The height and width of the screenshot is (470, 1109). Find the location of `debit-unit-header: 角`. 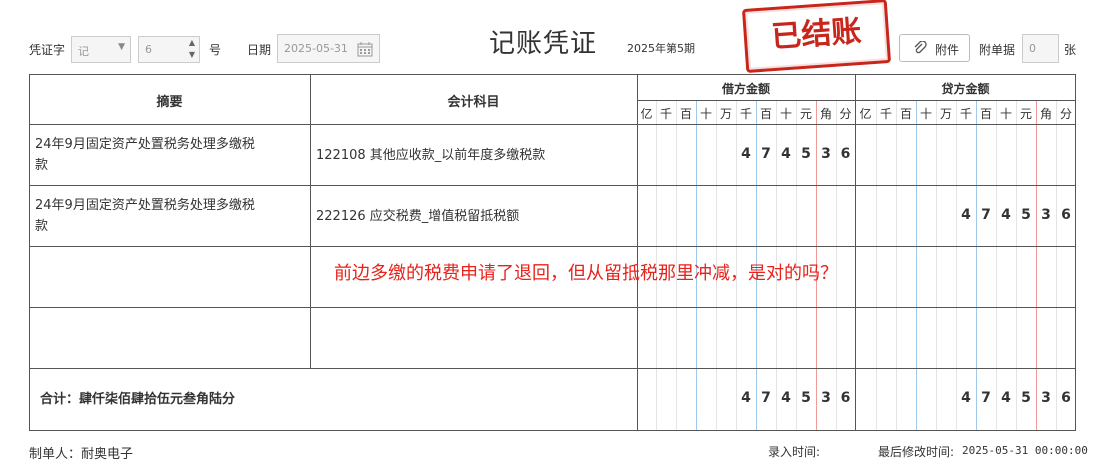

debit-unit-header: 角 is located at coordinates (825, 114).